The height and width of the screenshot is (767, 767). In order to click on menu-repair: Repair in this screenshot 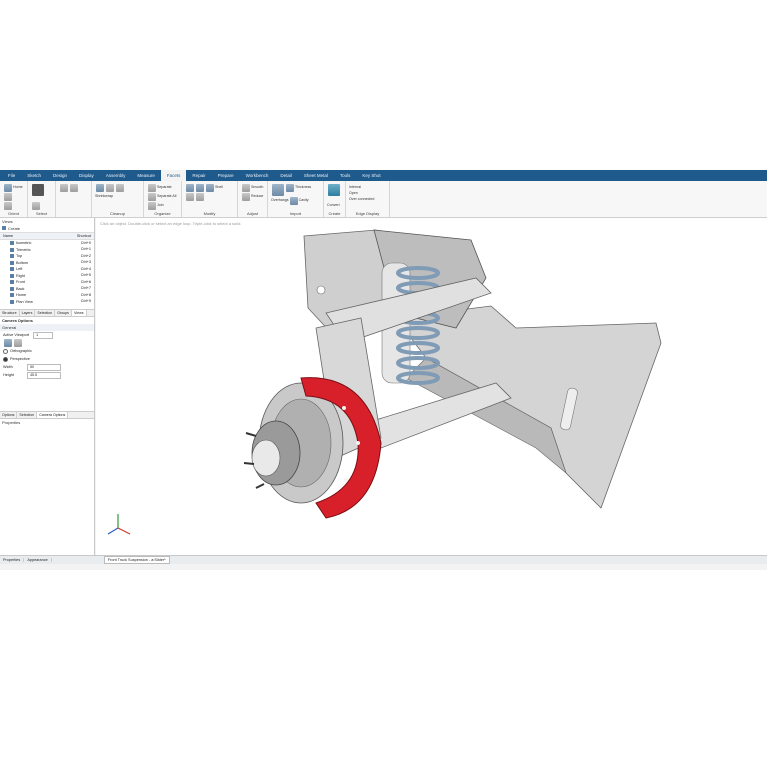, I will do `click(198, 175)`.